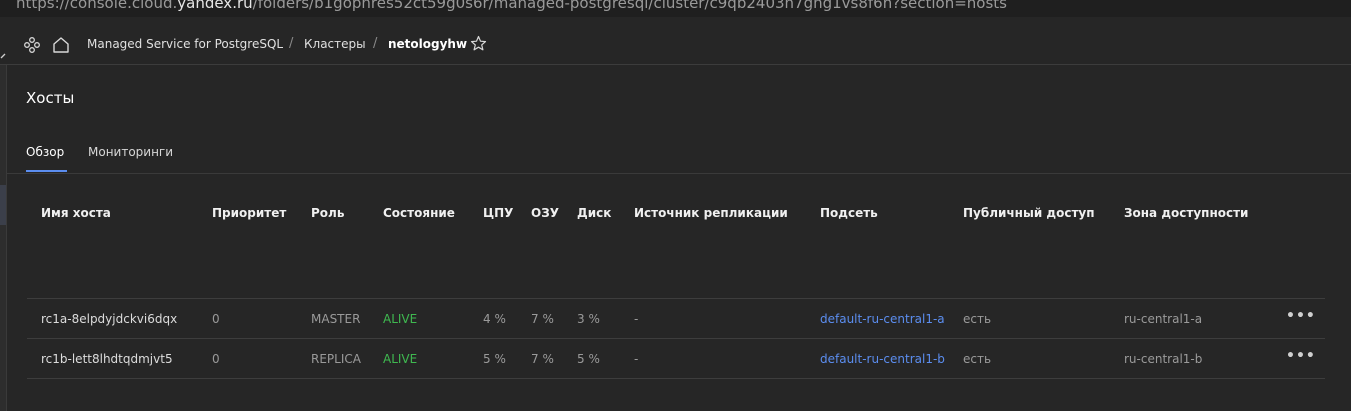  Describe the element at coordinates (711, 213) in the screenshot. I see `column-header-replication-source: Источник репликации` at that location.